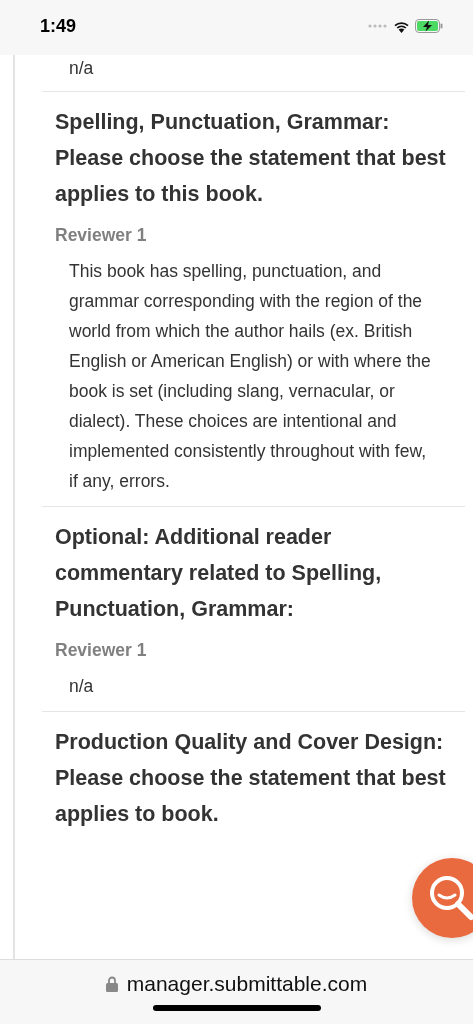  Describe the element at coordinates (251, 778) in the screenshot. I see `question-heading: Production Quality and Cover Design: Please choose the statement that best applies to book.` at that location.